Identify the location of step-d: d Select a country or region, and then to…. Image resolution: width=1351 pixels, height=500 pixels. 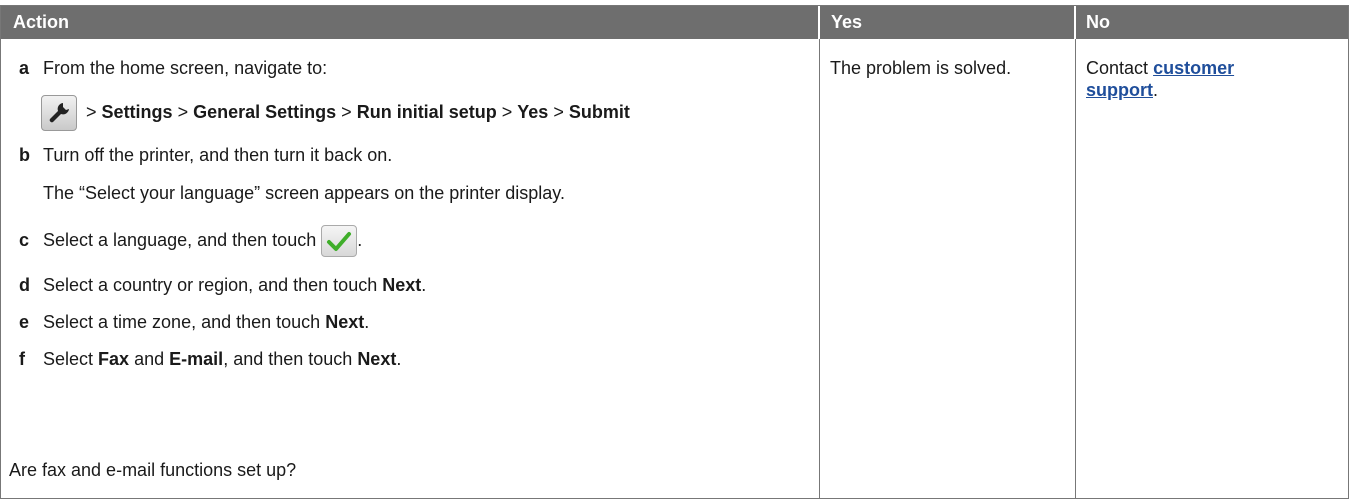
(222, 285).